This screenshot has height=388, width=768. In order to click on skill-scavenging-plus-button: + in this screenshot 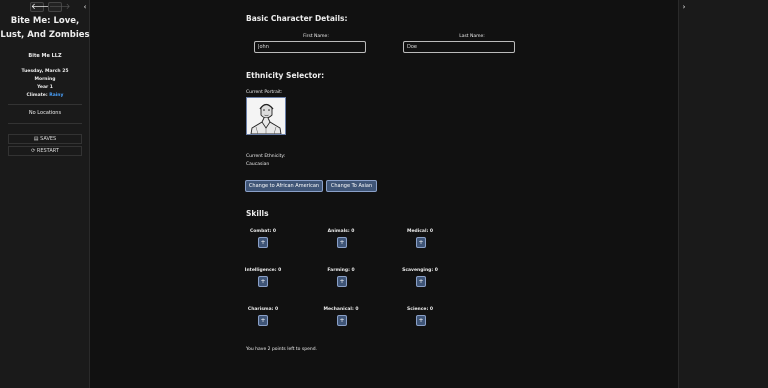, I will do `click(421, 281)`.